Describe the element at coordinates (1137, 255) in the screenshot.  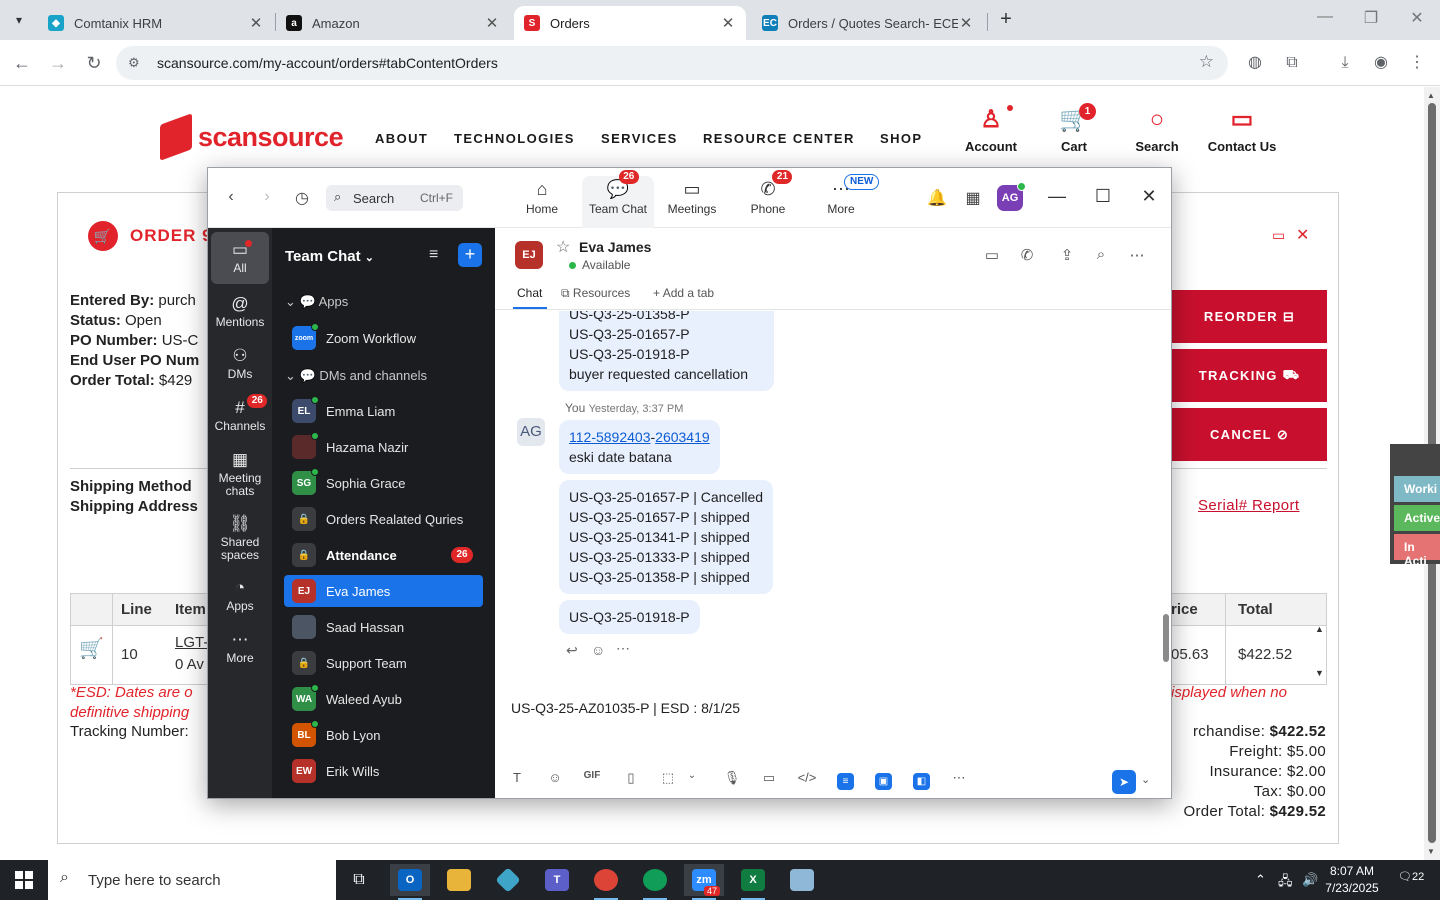
I see `more-options-icon: ⋯` at that location.